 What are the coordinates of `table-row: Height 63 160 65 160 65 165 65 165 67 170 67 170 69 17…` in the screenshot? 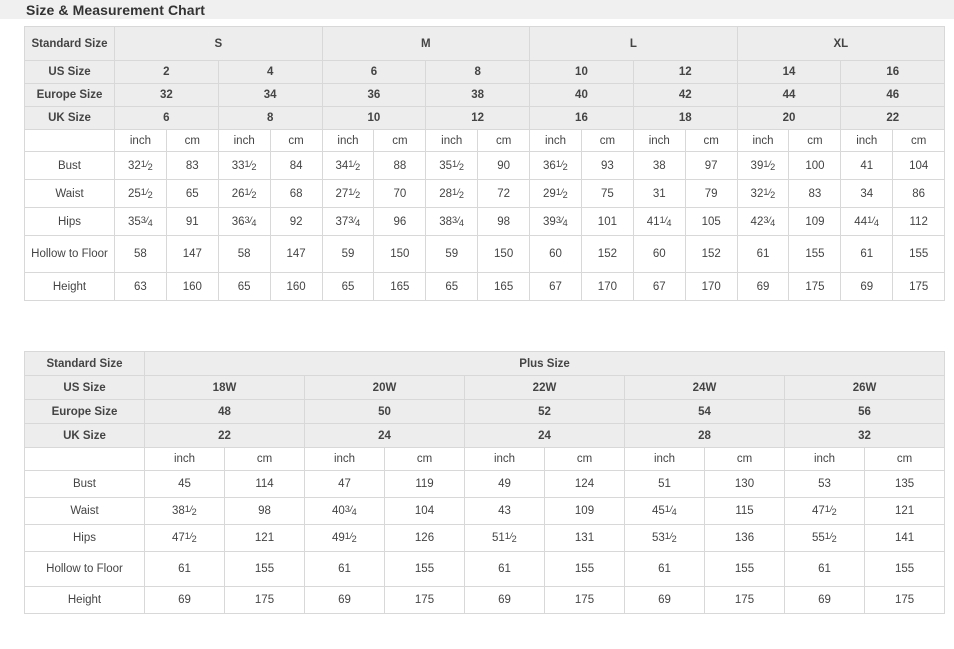 It's located at (485, 286).